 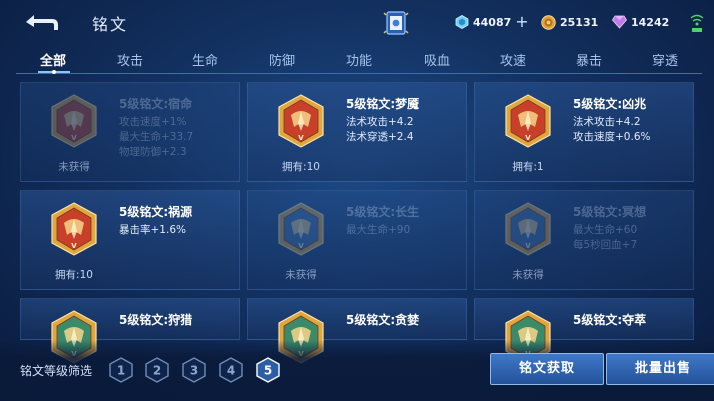 I want to click on inscription-name: 5级铭文:贪婪, so click(x=383, y=320).